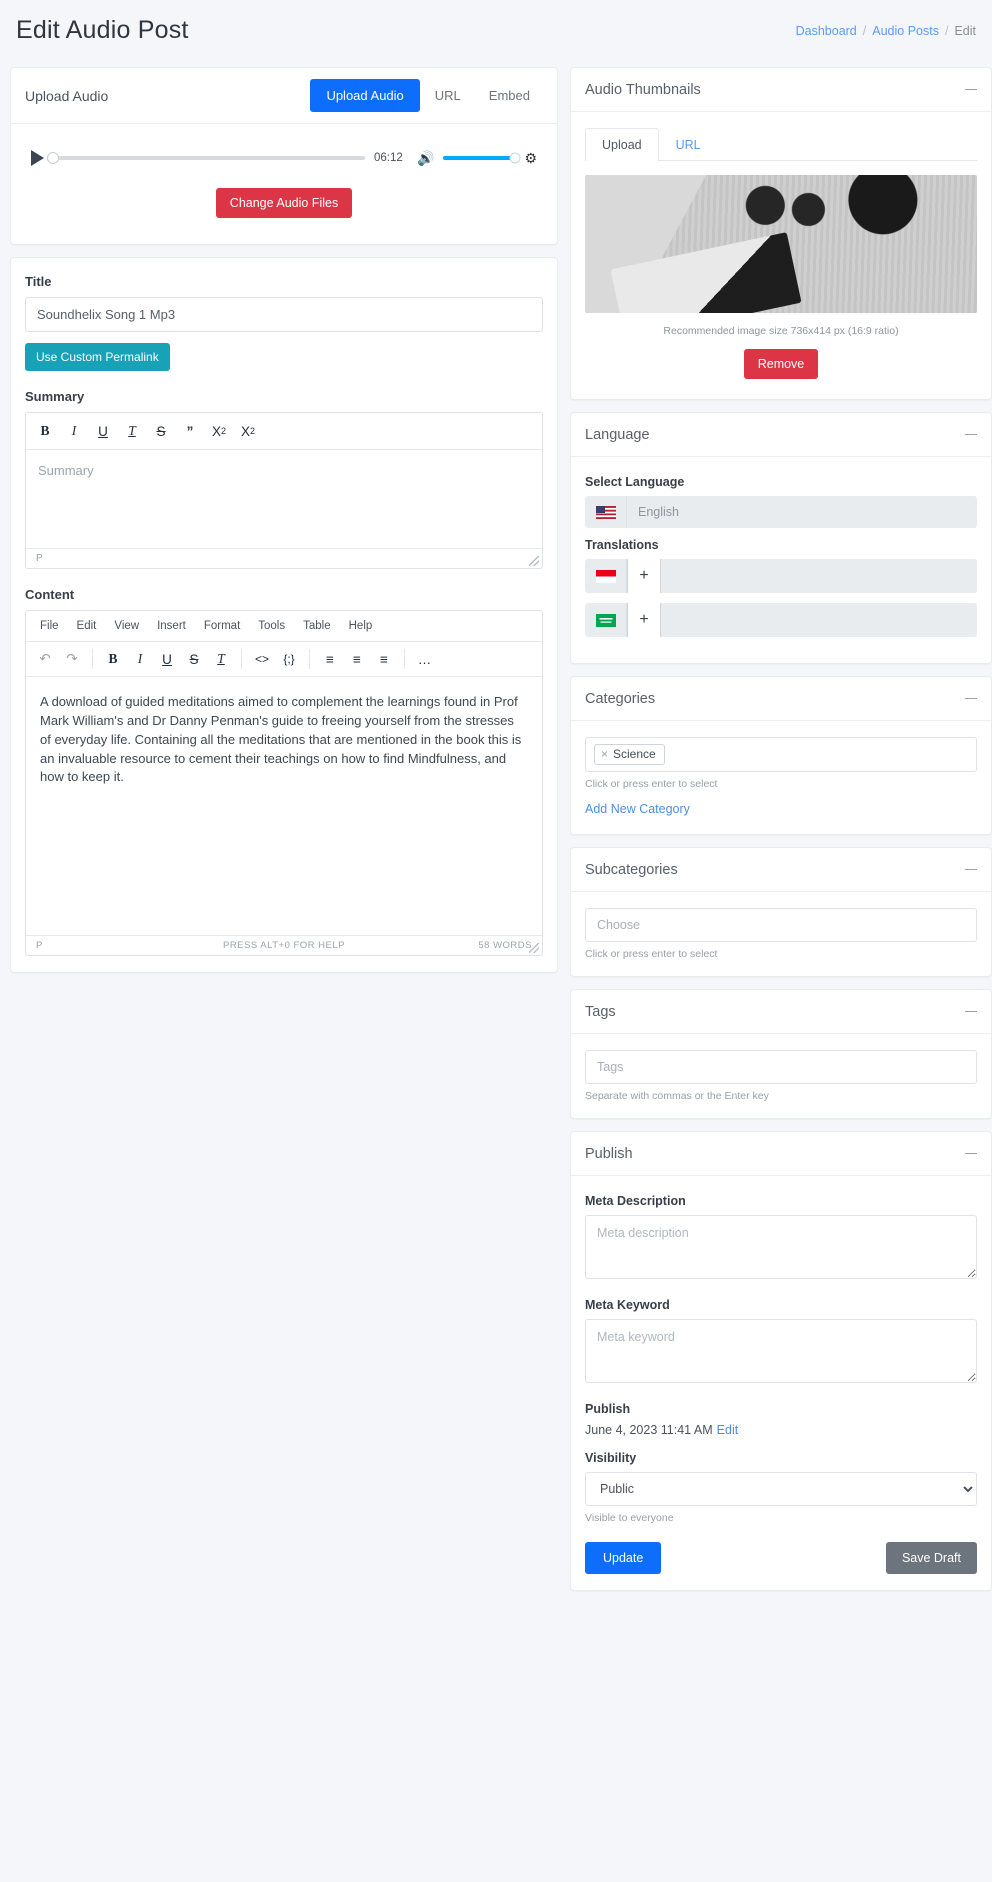 The height and width of the screenshot is (1882, 992). I want to click on seek-slider, so click(206, 158).